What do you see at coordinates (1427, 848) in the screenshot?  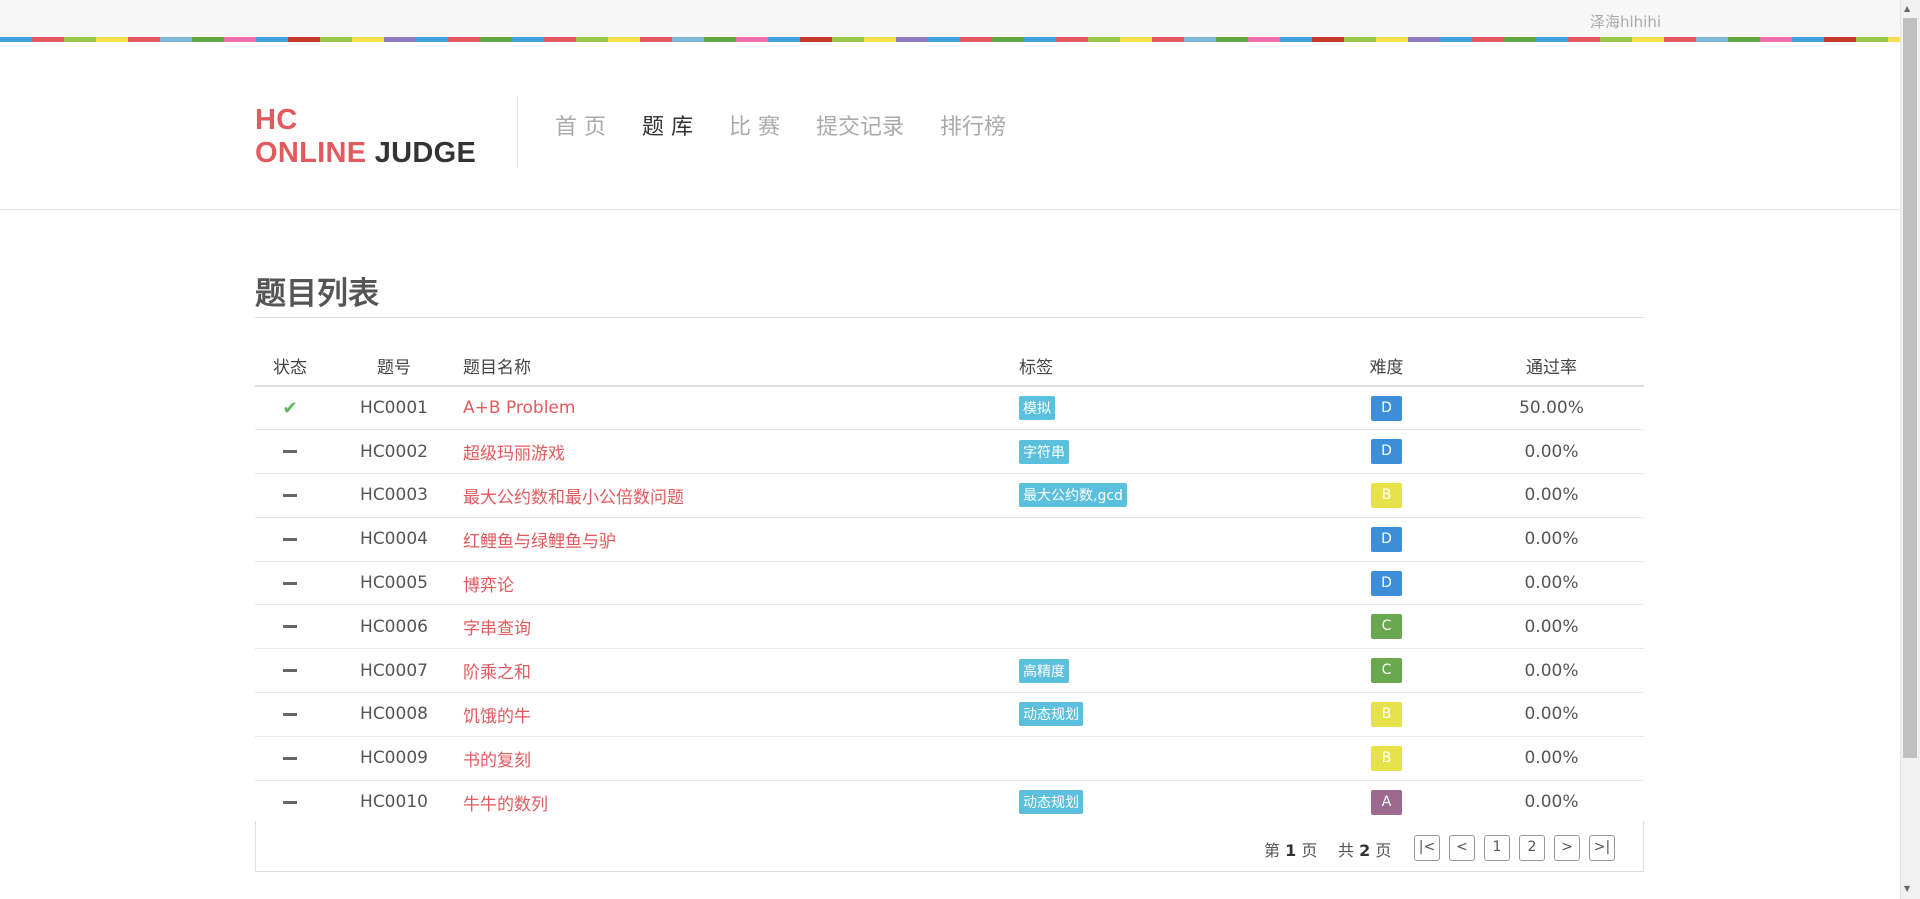 I see `first-page-button: |<` at bounding box center [1427, 848].